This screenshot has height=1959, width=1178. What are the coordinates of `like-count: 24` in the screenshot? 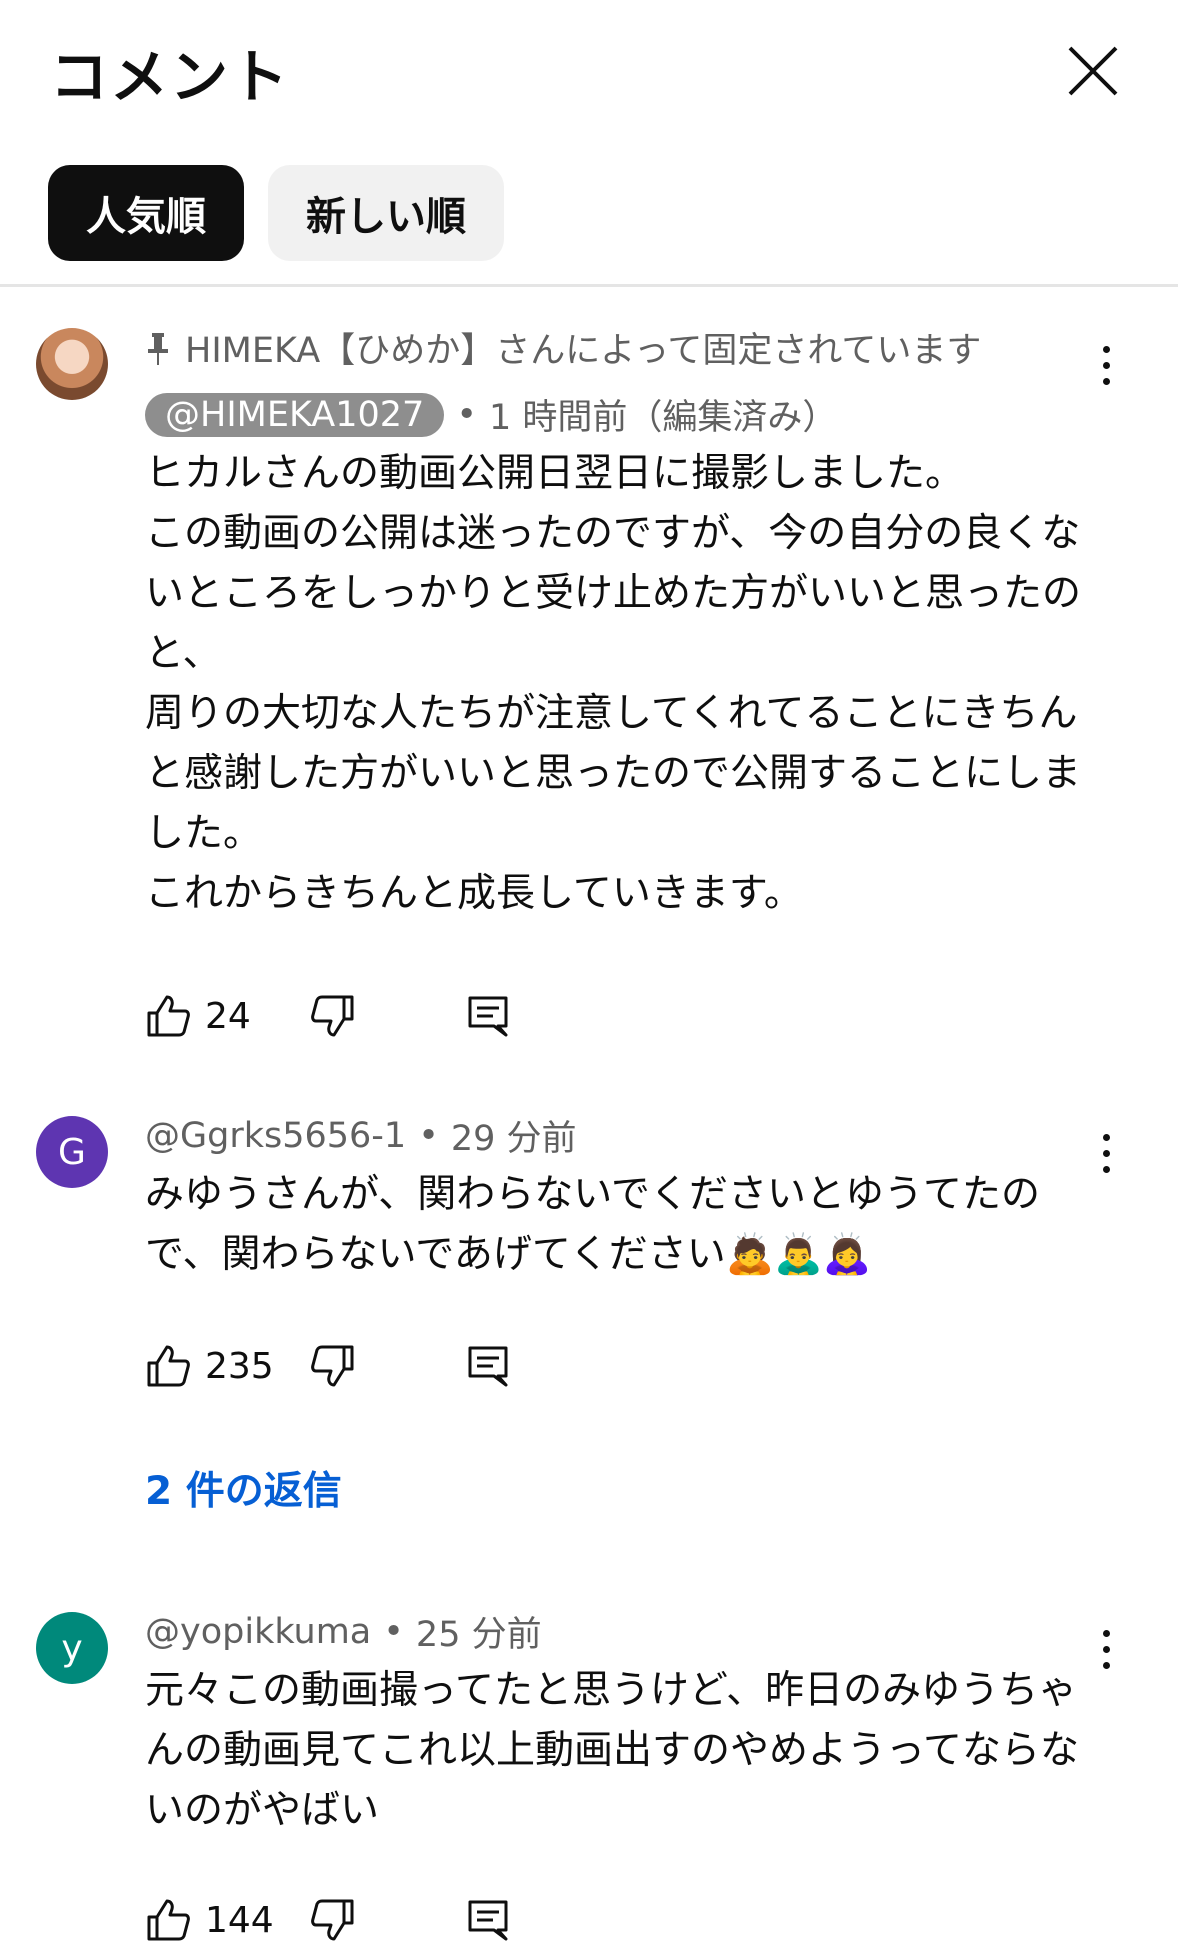 It's located at (228, 1016).